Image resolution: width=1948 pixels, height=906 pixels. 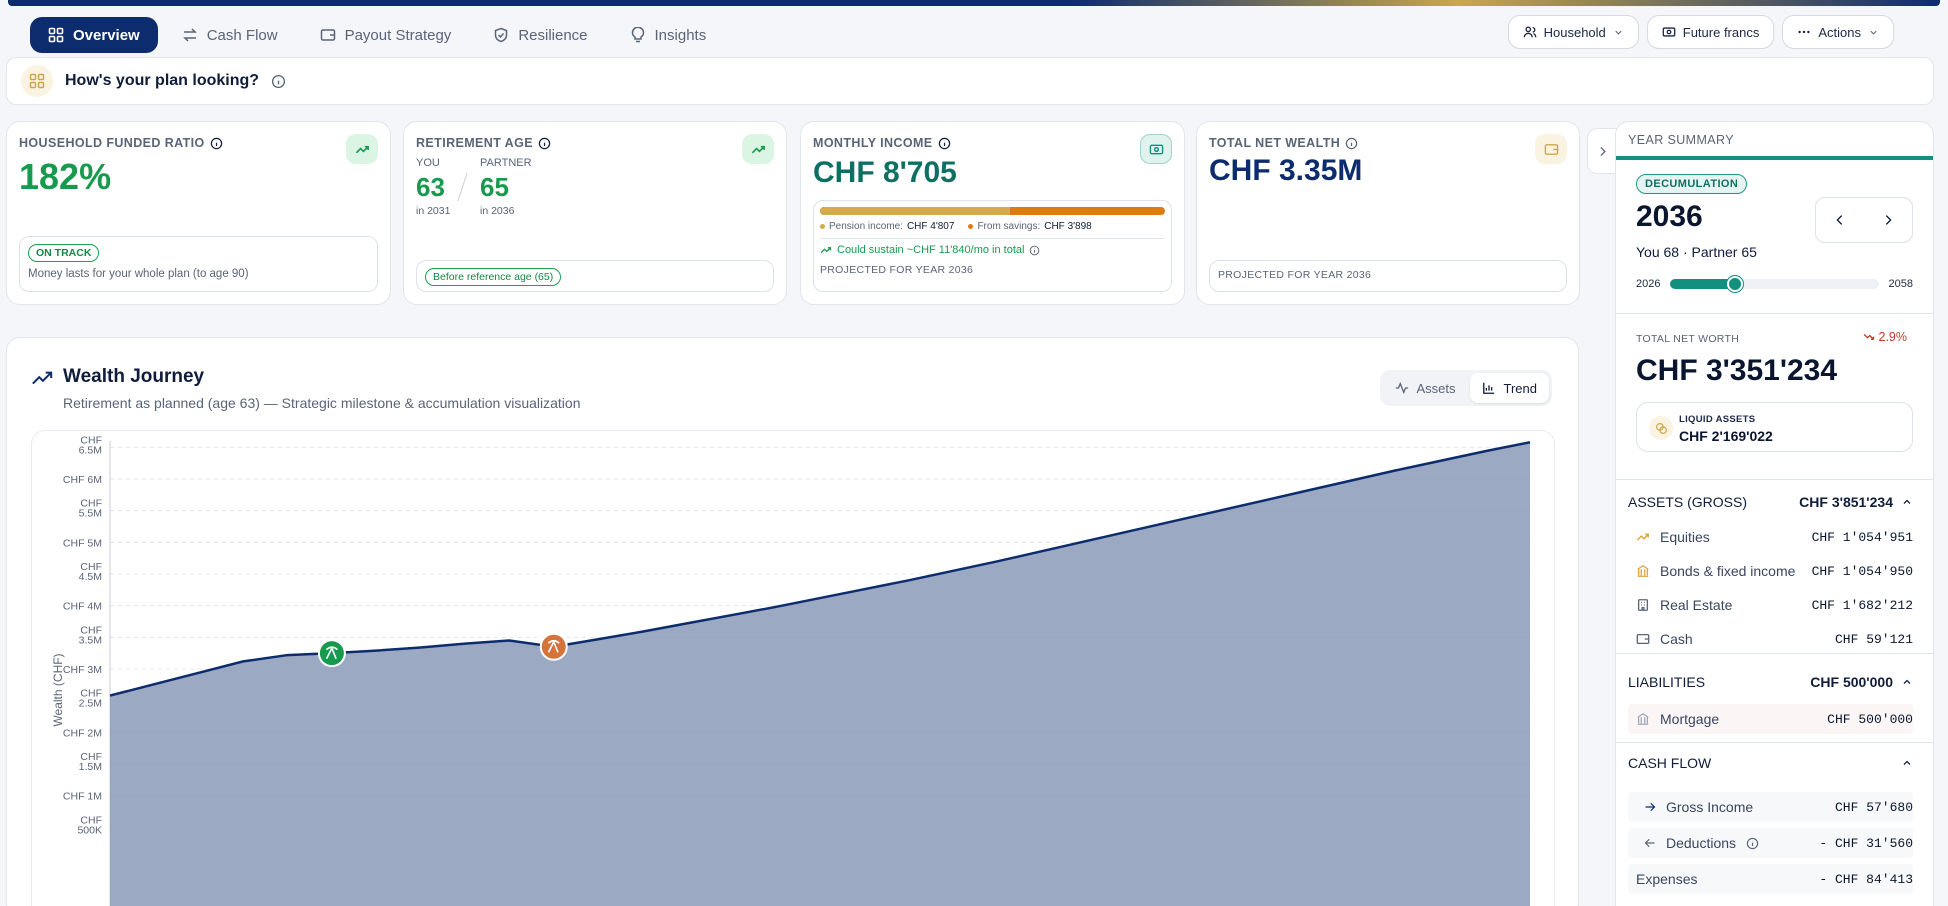 What do you see at coordinates (1551, 149) in the screenshot?
I see `wallet-icon` at bounding box center [1551, 149].